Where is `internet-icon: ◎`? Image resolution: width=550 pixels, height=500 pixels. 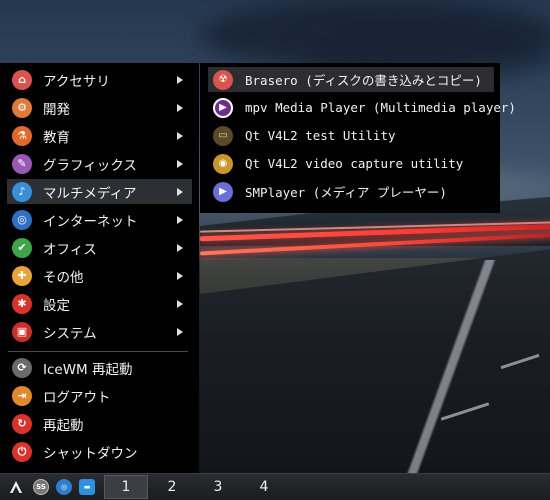
internet-icon: ◎ is located at coordinates (22, 219).